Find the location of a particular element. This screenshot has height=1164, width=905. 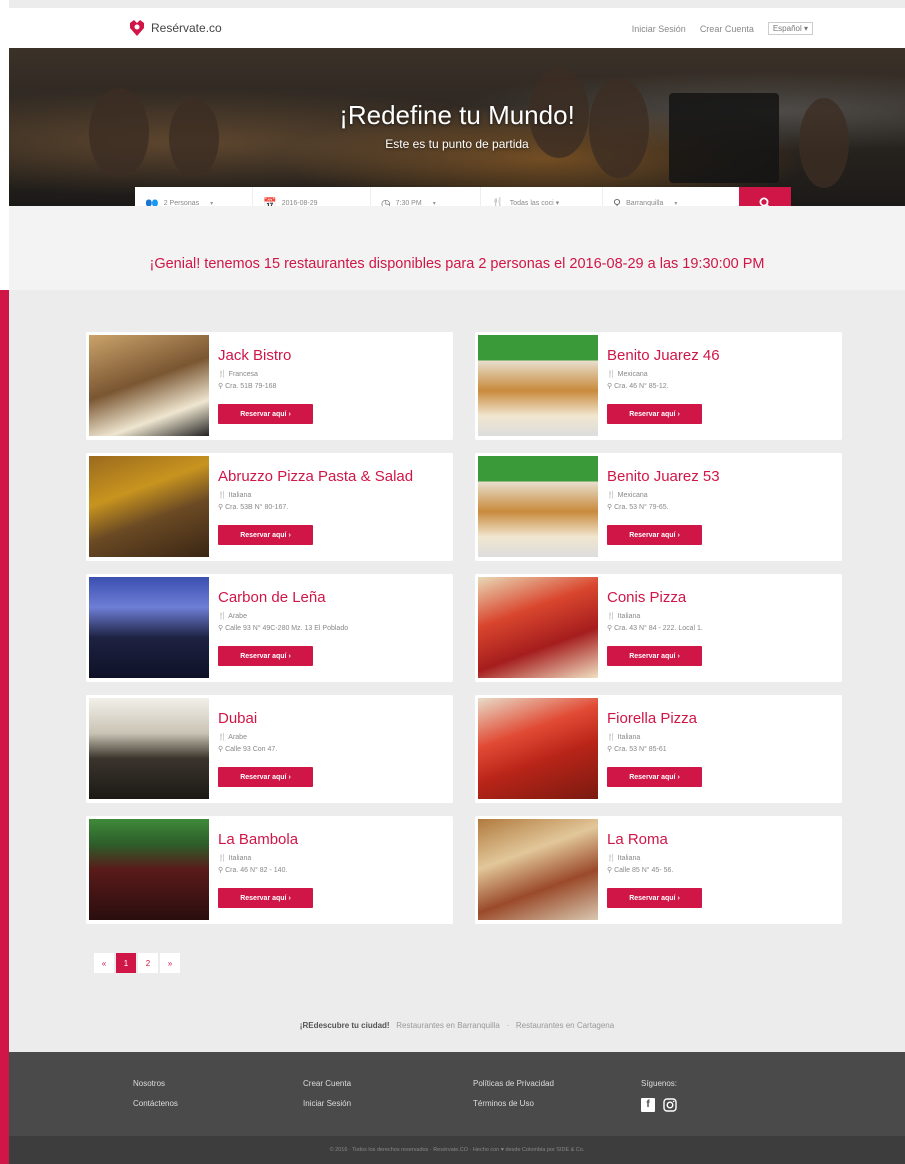

facebook-icon: f is located at coordinates (648, 1105).